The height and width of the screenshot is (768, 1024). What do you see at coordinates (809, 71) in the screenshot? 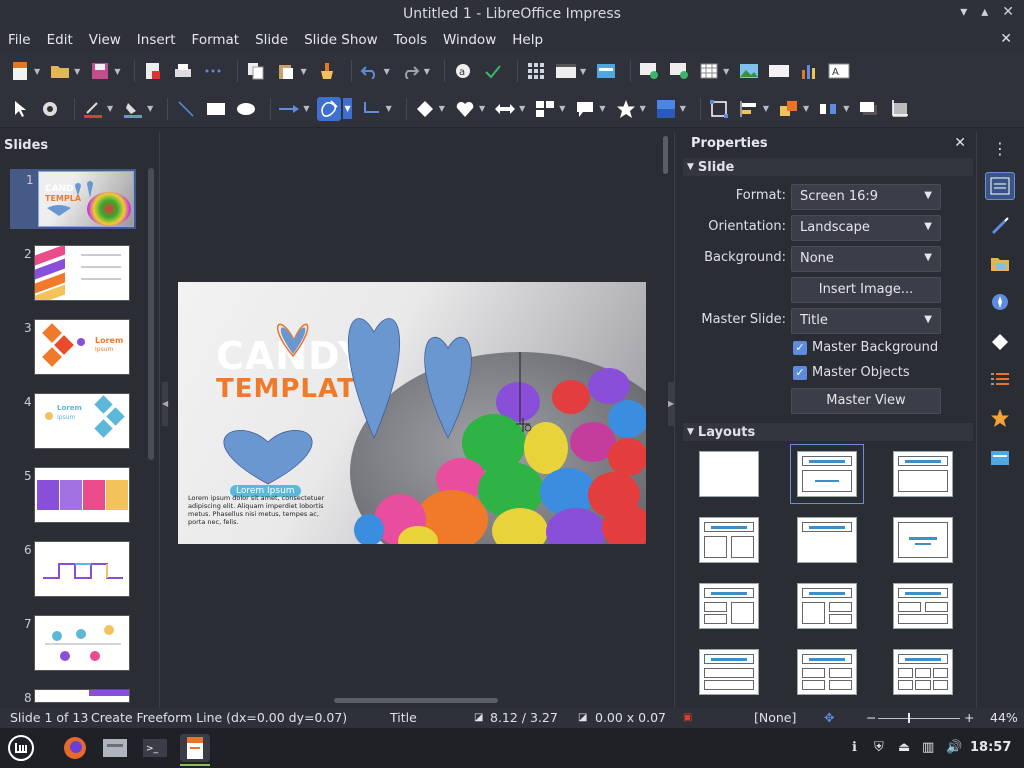
I see `insert-chart-icon` at bounding box center [809, 71].